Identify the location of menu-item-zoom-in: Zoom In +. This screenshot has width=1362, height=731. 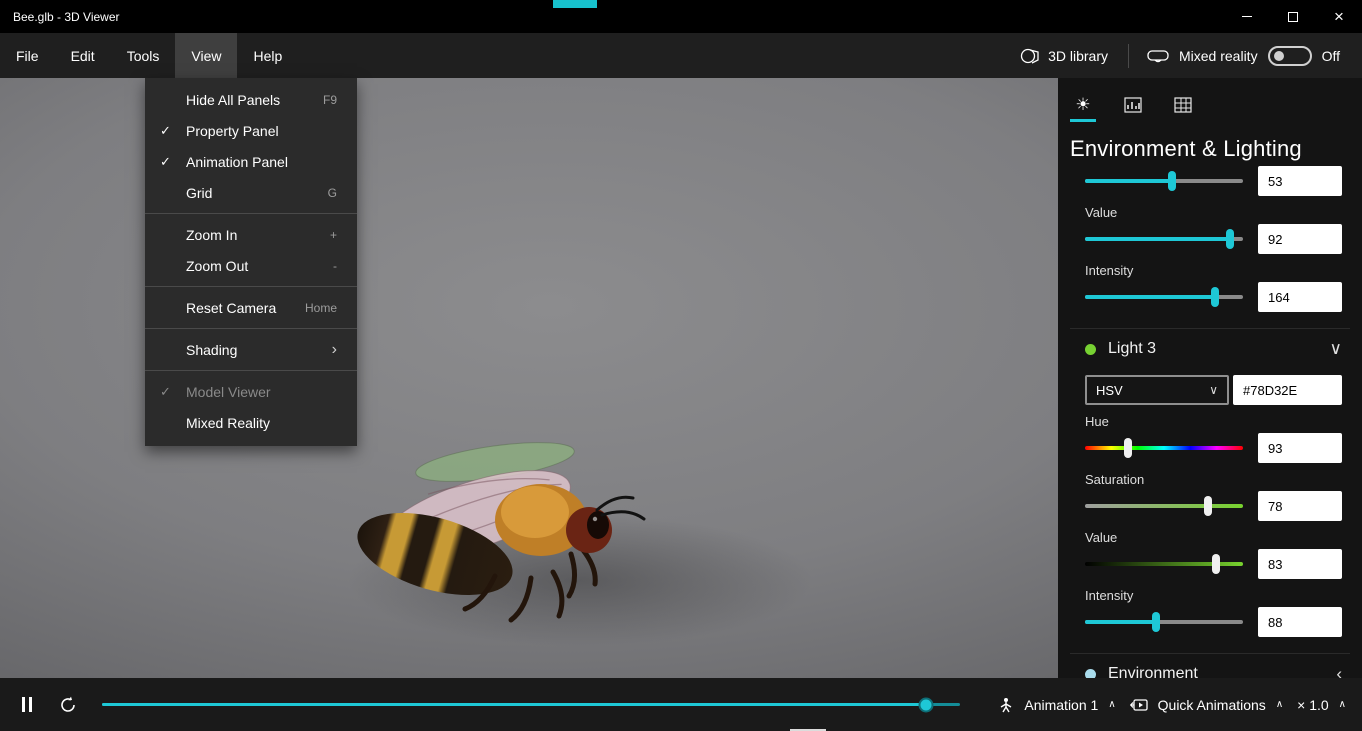
(251, 234).